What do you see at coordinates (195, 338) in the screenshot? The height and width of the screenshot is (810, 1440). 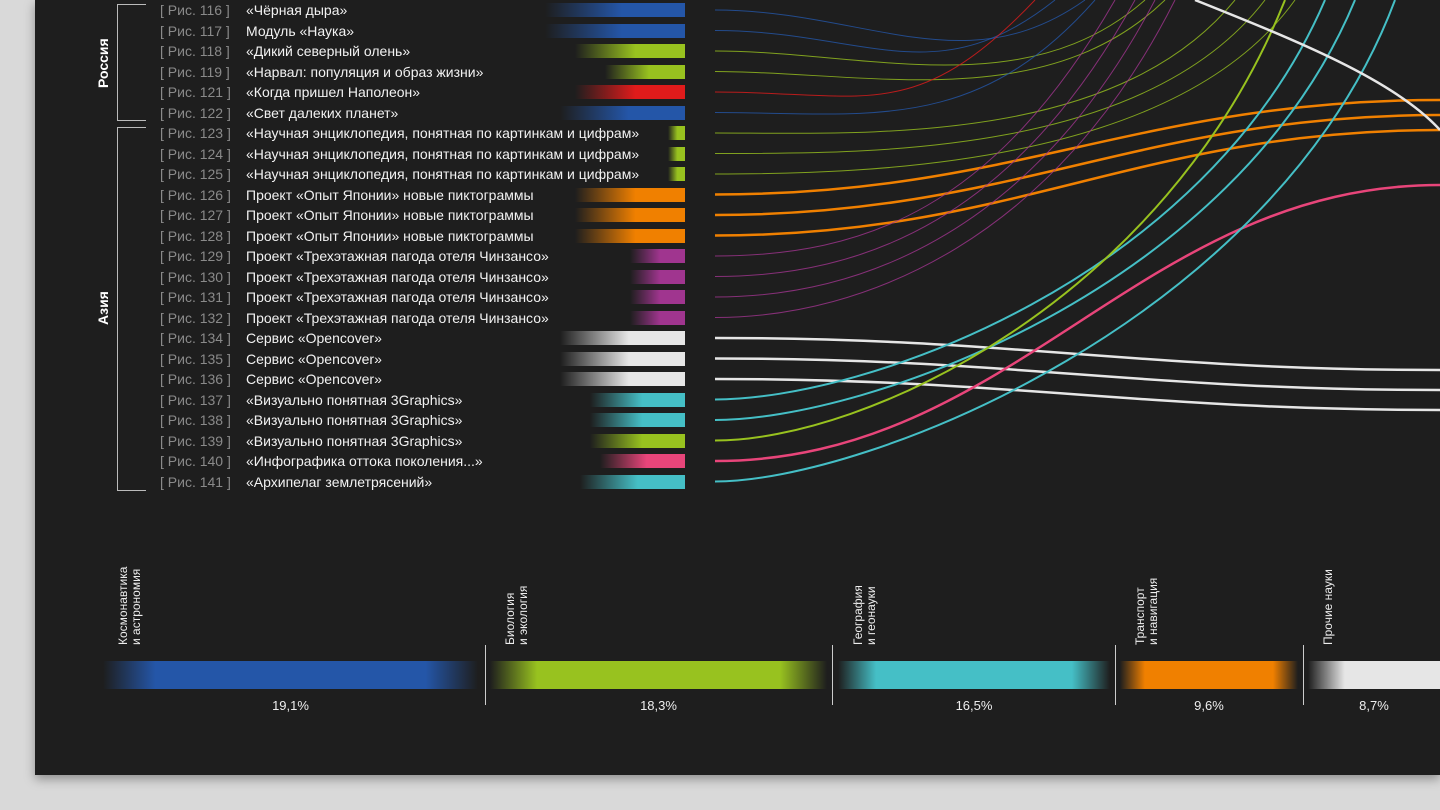 I see `figure-ref: [ Рис. 134 ]` at bounding box center [195, 338].